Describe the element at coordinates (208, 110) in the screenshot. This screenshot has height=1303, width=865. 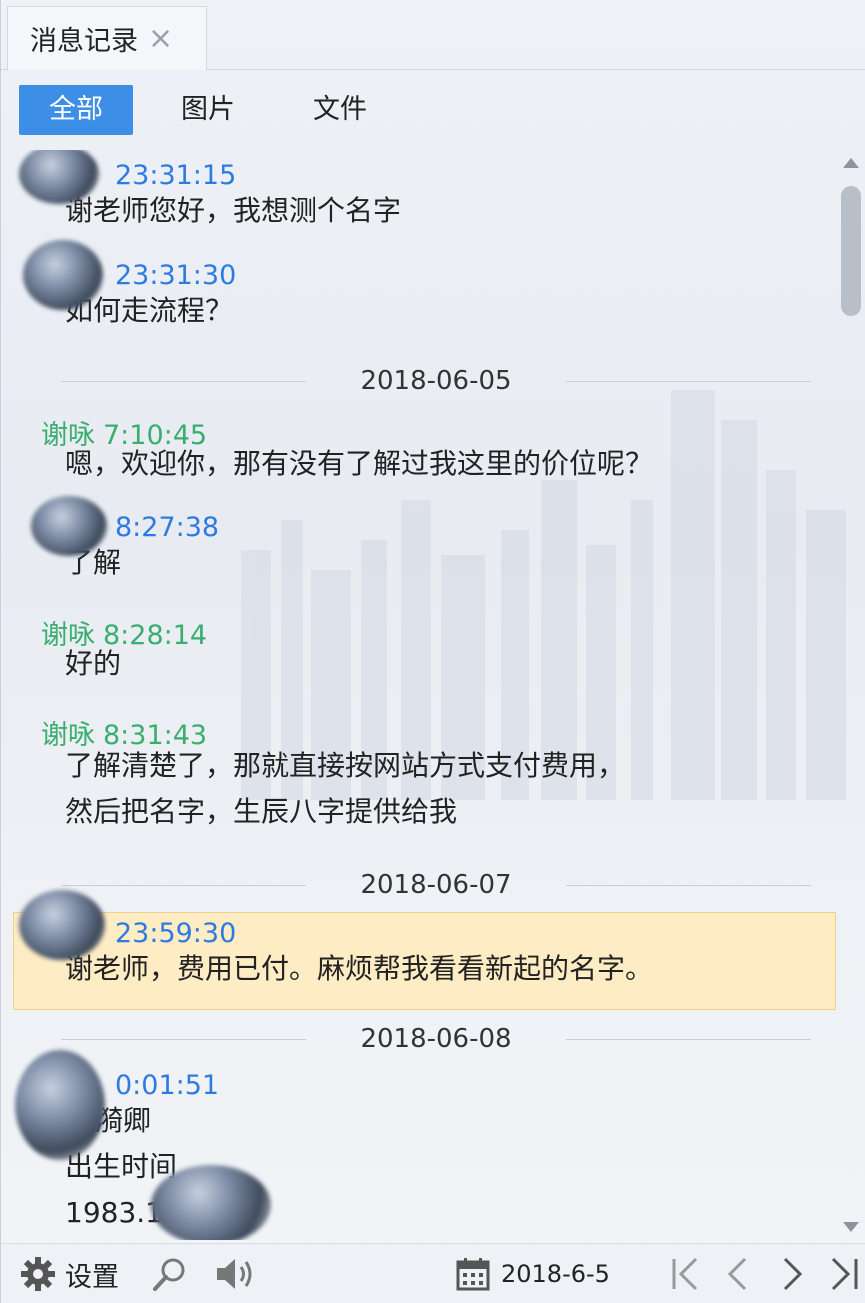
I see `filter-images: 图片` at that location.